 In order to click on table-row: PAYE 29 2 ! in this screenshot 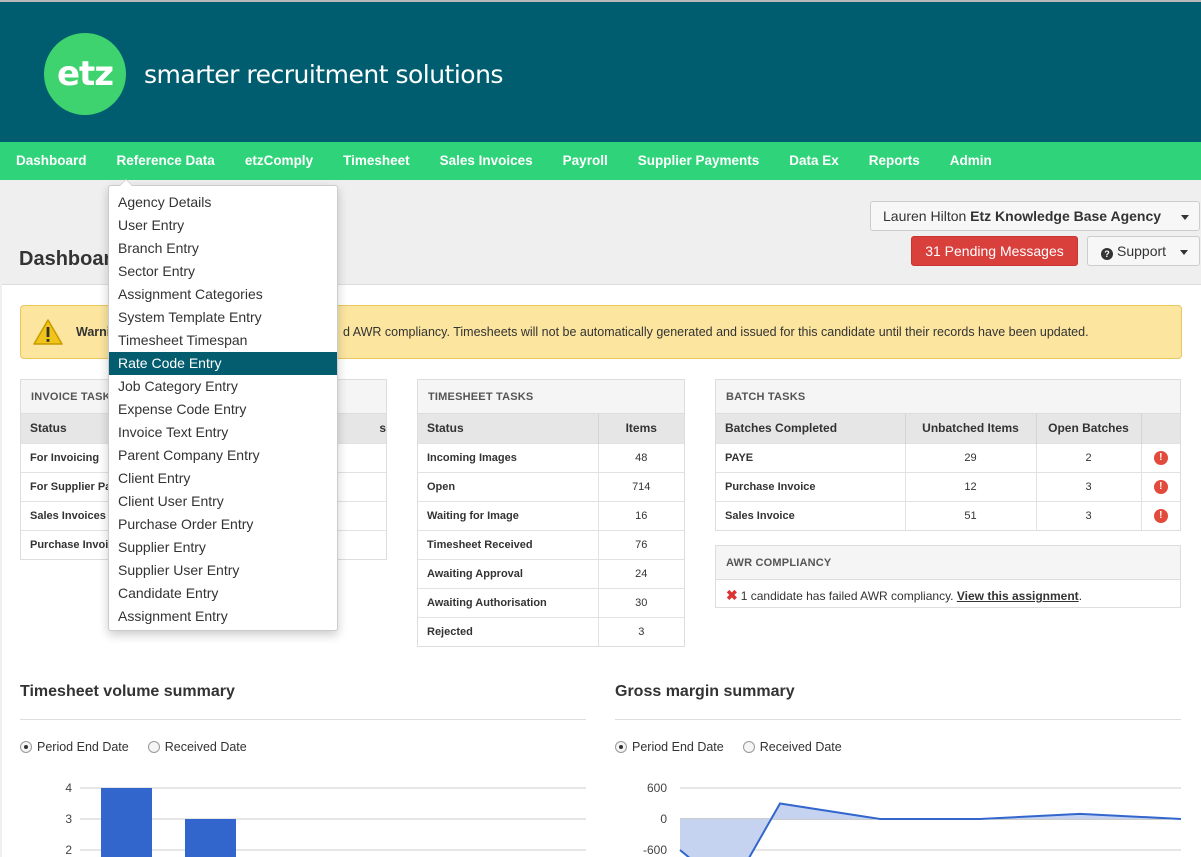, I will do `click(948, 457)`.